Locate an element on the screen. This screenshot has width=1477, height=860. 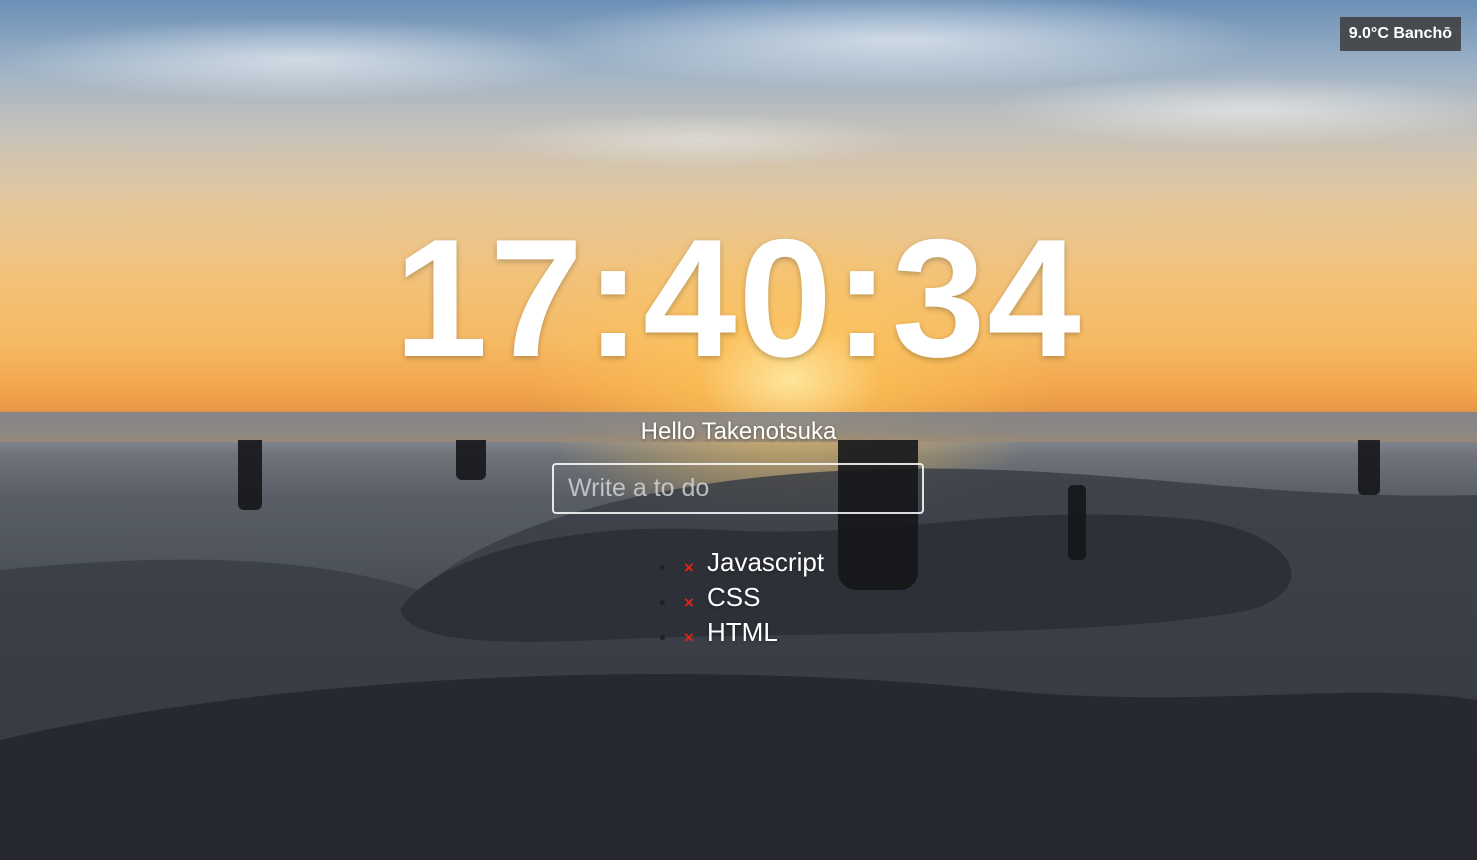
todo-item: × CSS is located at coordinates (742, 597).